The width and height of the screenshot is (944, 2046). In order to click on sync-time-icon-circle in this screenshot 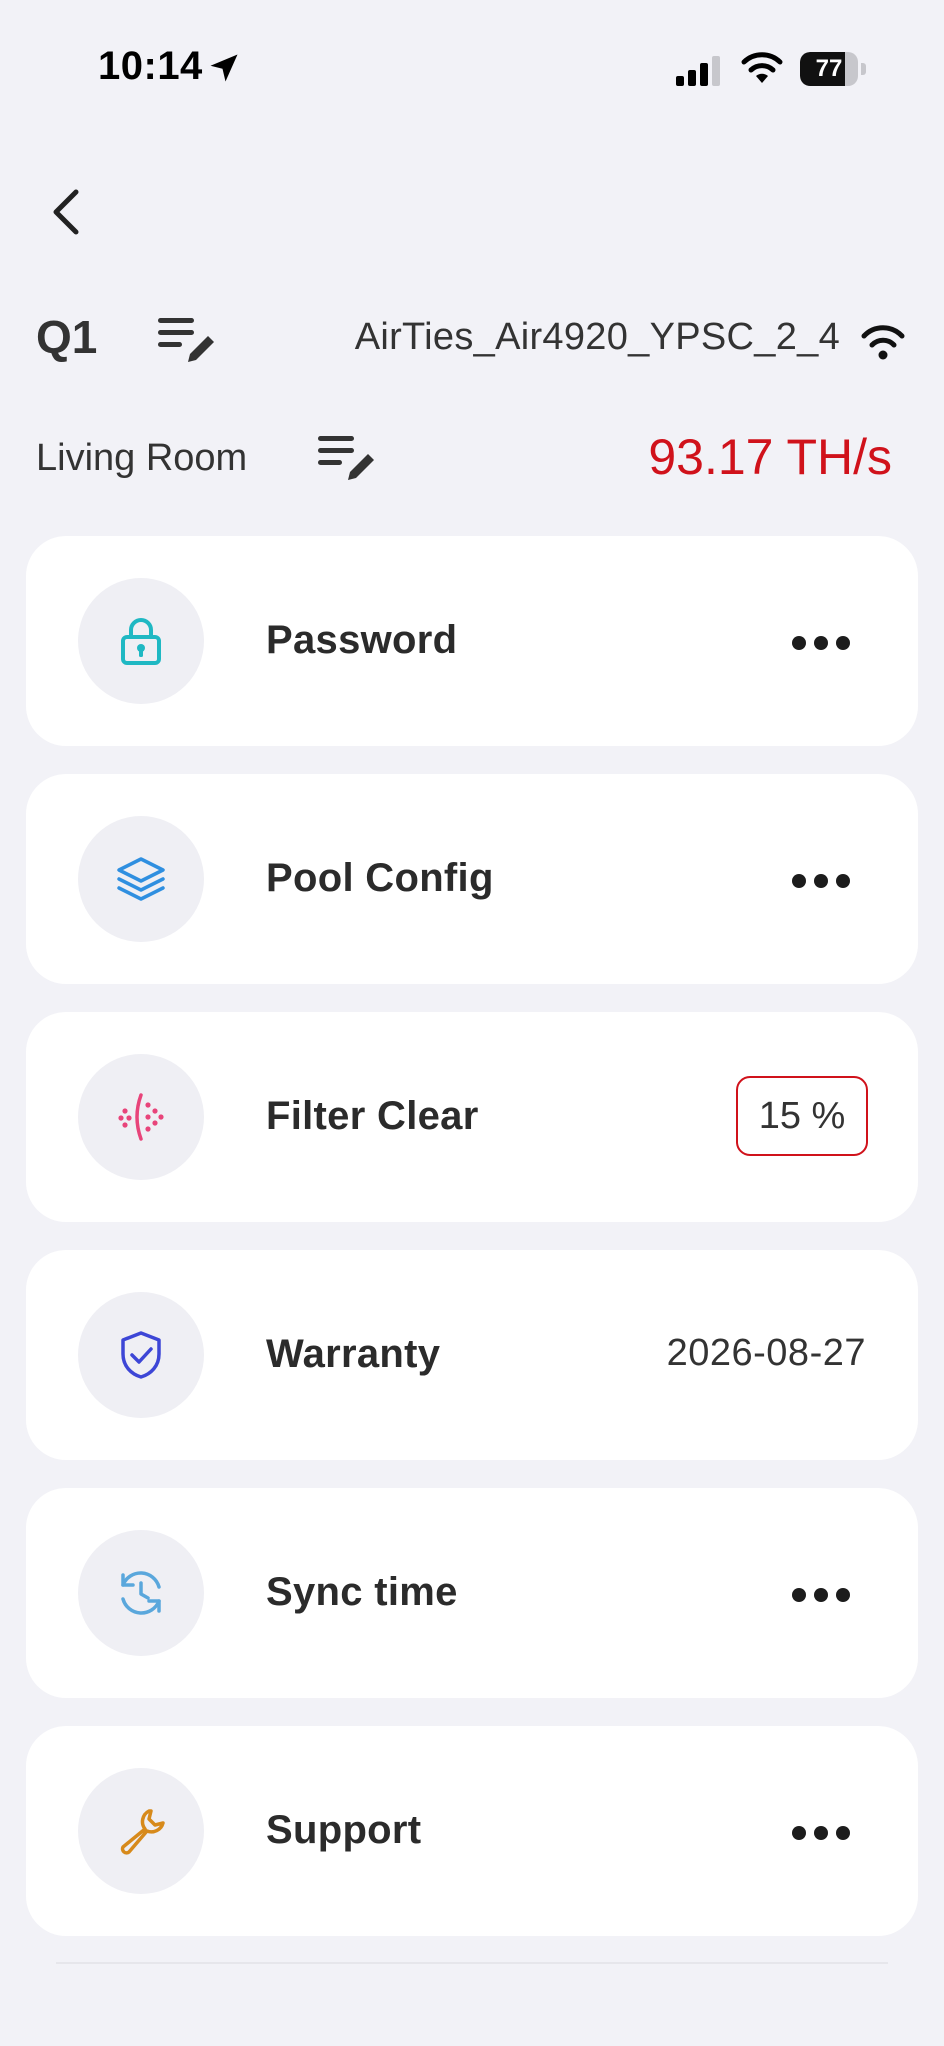, I will do `click(141, 1593)`.